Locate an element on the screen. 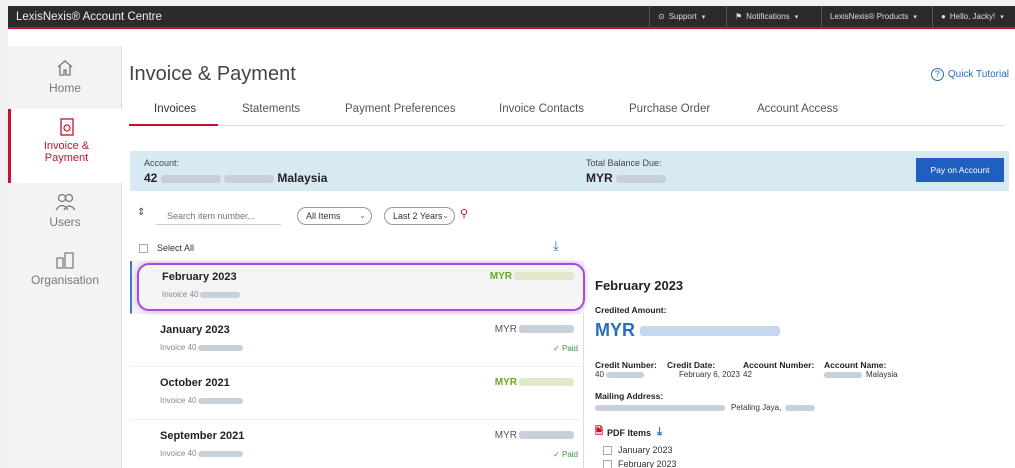  notifications-menu: ⚑ Notifications ▾ is located at coordinates (766, 16).